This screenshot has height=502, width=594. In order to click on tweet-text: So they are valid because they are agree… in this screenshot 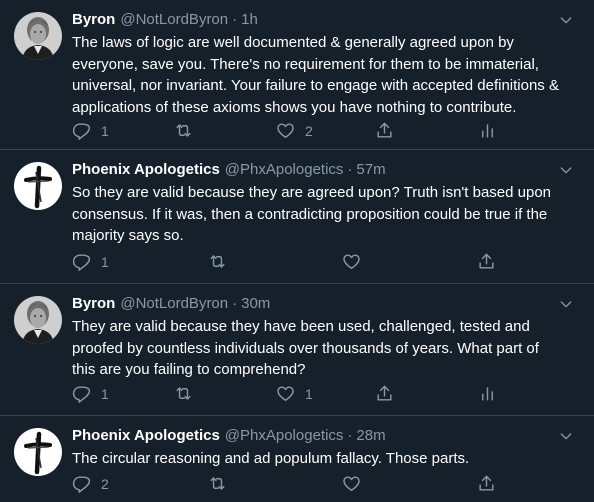, I will do `click(326, 214)`.